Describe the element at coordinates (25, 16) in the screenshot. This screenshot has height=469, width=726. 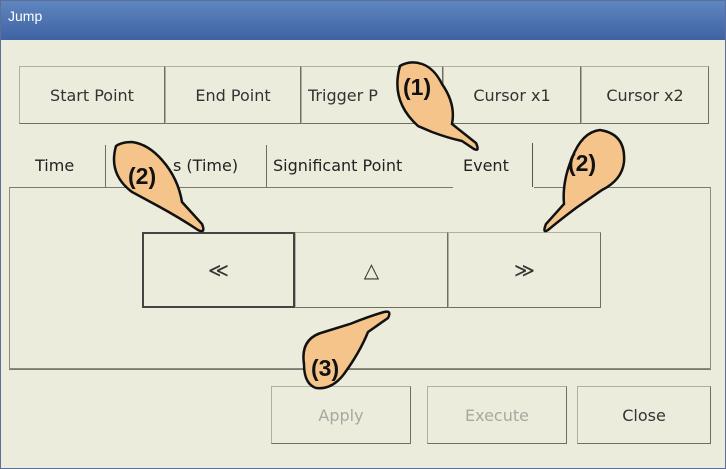
I see `window-title: Jump` at that location.